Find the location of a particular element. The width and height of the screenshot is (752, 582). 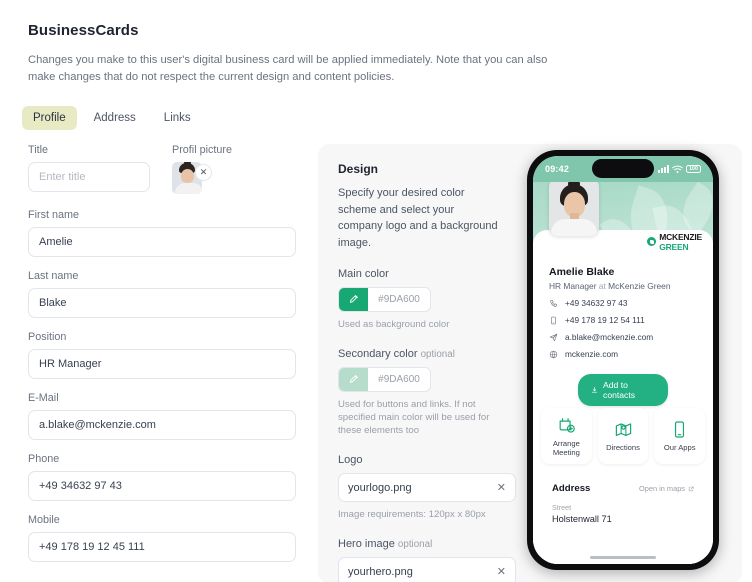

hero-file-name: yourhero.png is located at coordinates (380, 571).